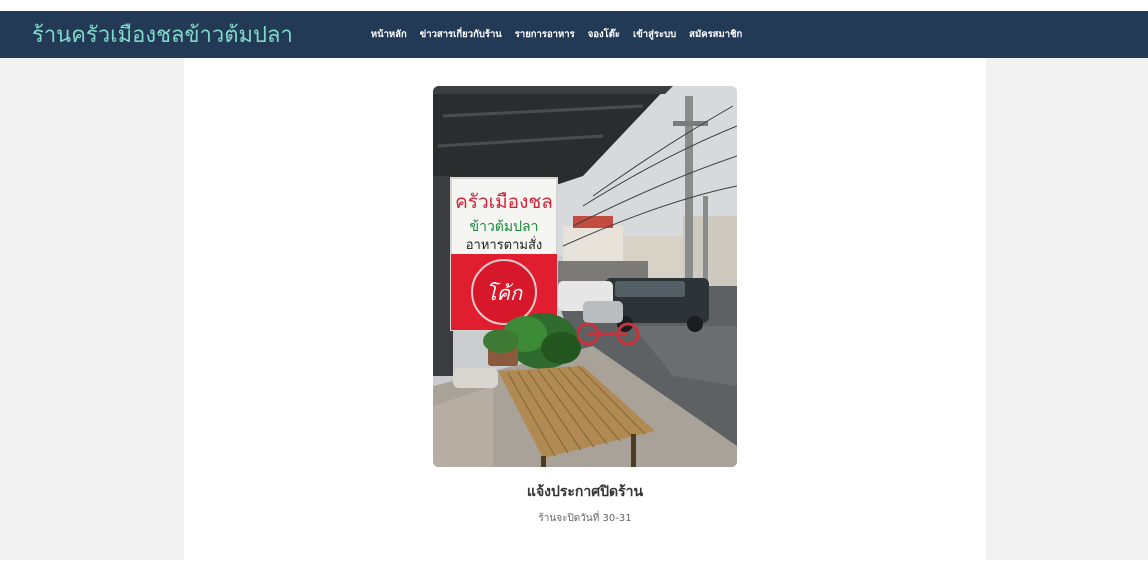 This screenshot has height=563, width=1148. Describe the element at coordinates (715, 34) in the screenshot. I see `nav-item-register: สมัครสมาชิก` at that location.